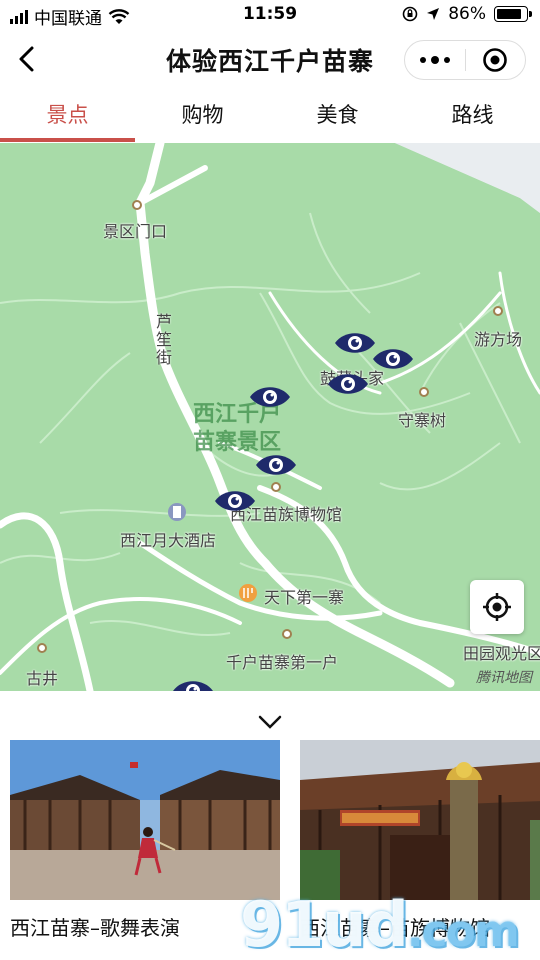 The width and height of the screenshot is (540, 960). Describe the element at coordinates (67, 116) in the screenshot. I see `tab-scenic: 景点` at that location.